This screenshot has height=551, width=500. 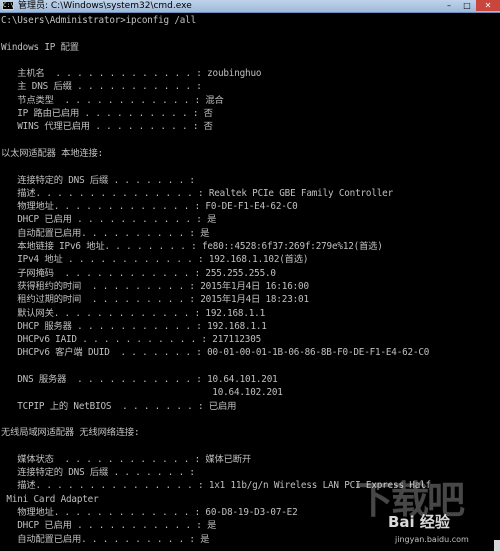 What do you see at coordinates (142, 393) in the screenshot?
I see `console-line: 10.64.102.201` at bounding box center [142, 393].